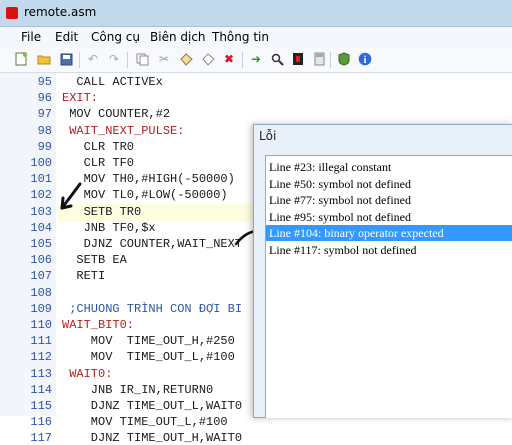 The width and height of the screenshot is (512, 445). I want to click on code-line: MOV TIME_OUT_H,#250, so click(148, 341).